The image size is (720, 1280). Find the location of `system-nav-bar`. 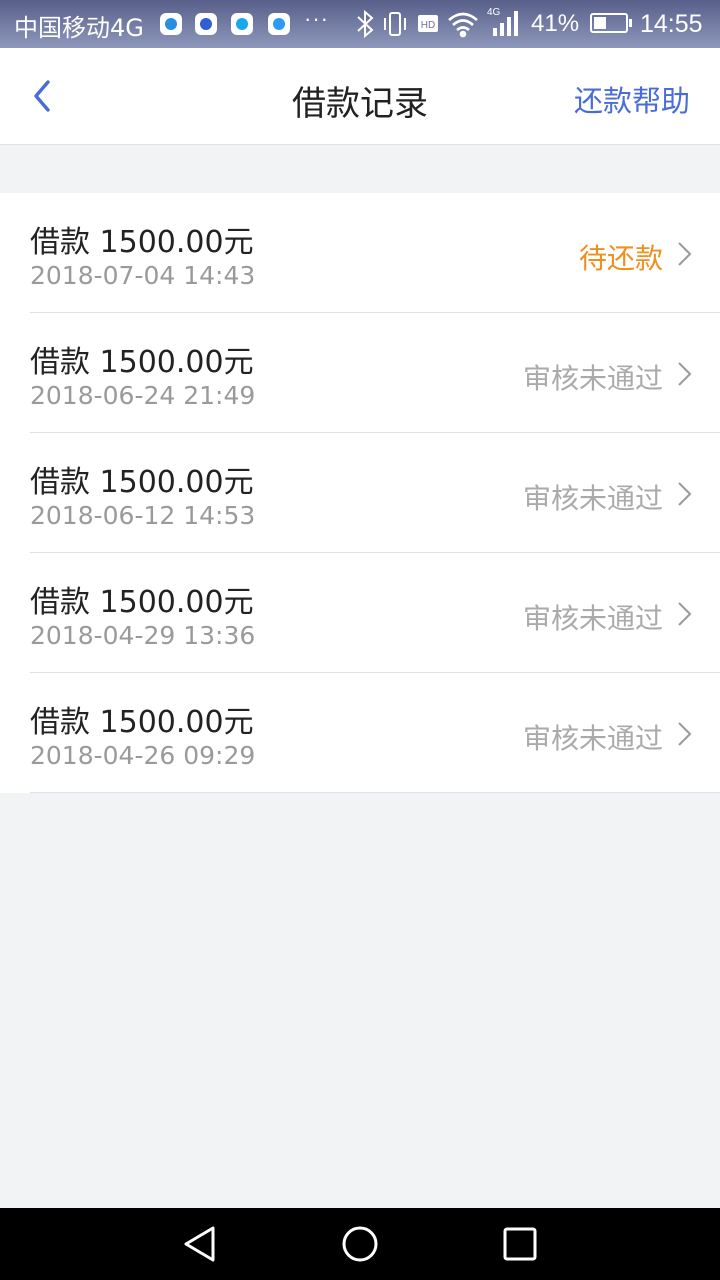

system-nav-bar is located at coordinates (360, 1244).